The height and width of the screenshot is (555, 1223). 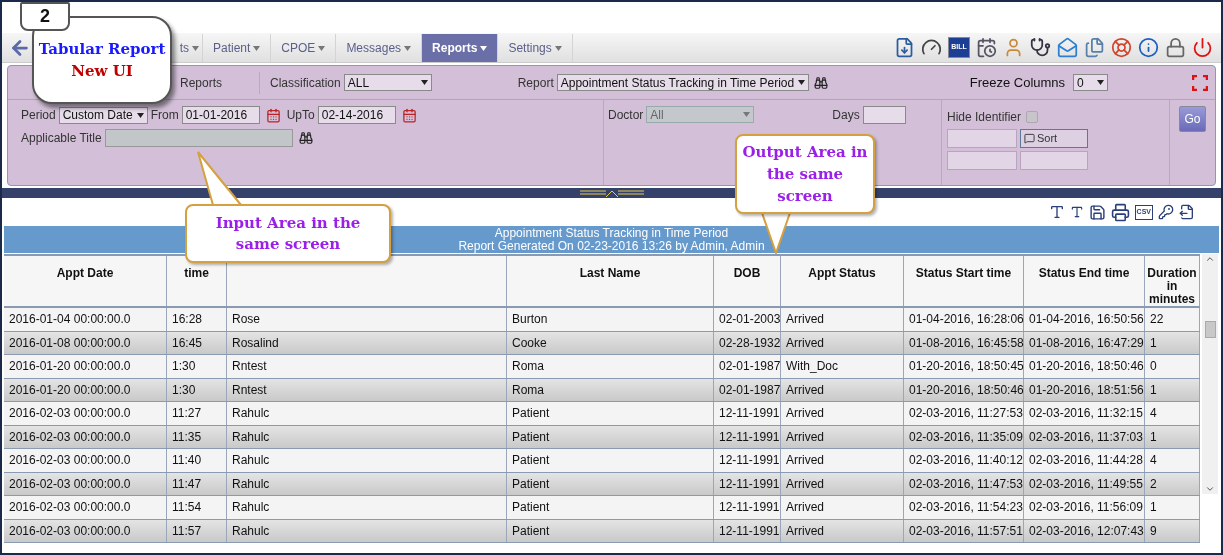 What do you see at coordinates (602, 414) in the screenshot?
I see `table-row: 2016-02-03 00:00:00.0 11:27 Rahulc Patient 12-11-1991 Arrived 02-03-2016, 11:27:53 02-03-2016, 11:32:15 4` at bounding box center [602, 414].